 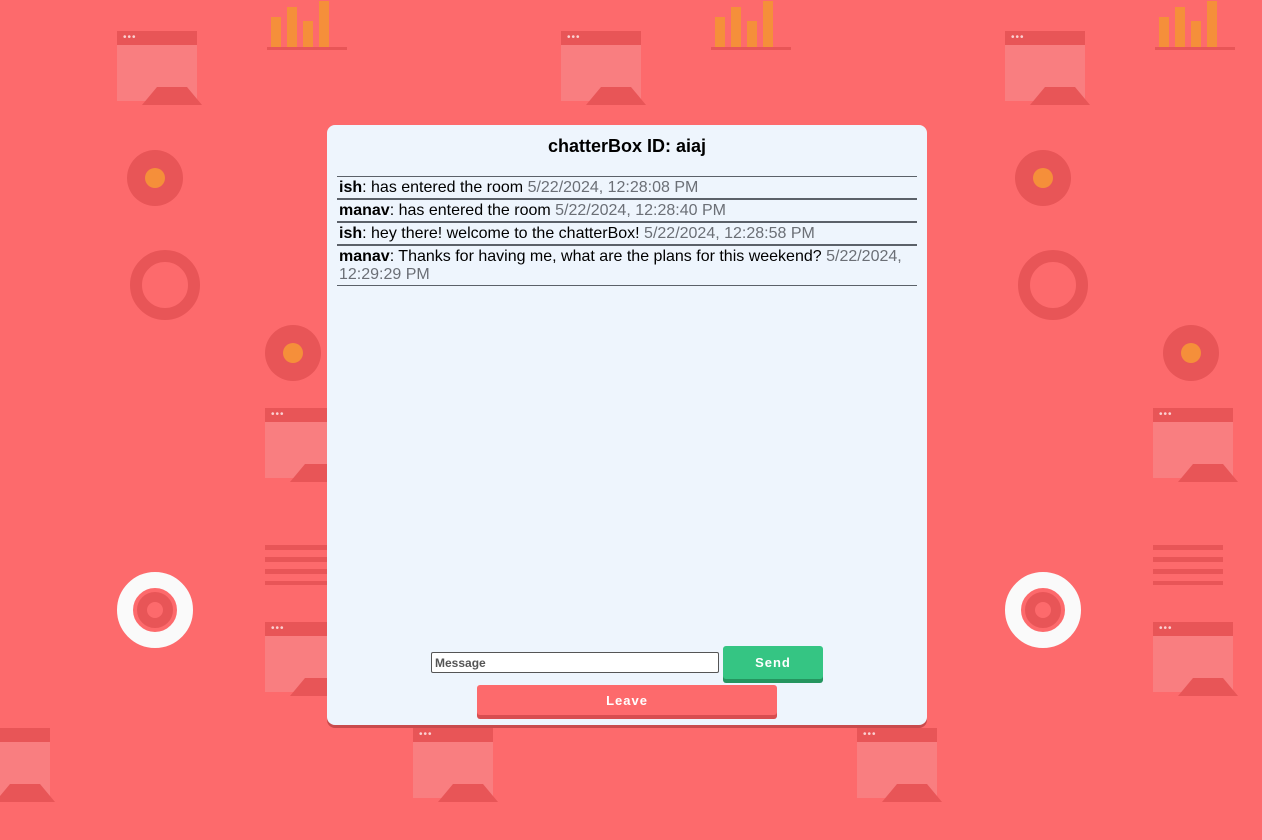 What do you see at coordinates (627, 700) in the screenshot?
I see `leave-button: Leave` at bounding box center [627, 700].